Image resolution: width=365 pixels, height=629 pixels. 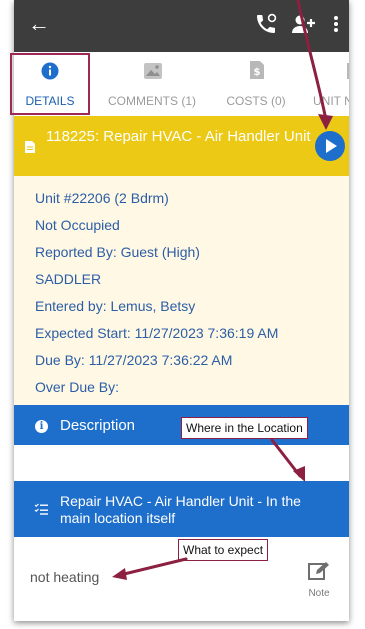 I want to click on detail-due-by: Due By: 11/27/2023 7:36:22 AM, so click(x=134, y=360).